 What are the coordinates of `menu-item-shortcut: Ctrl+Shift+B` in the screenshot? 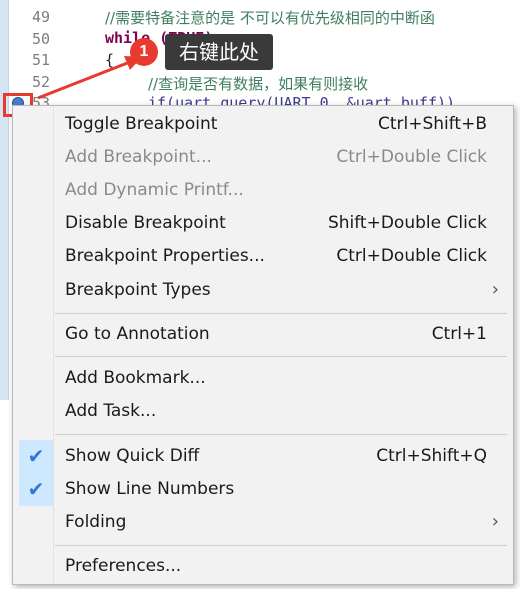 It's located at (432, 124).